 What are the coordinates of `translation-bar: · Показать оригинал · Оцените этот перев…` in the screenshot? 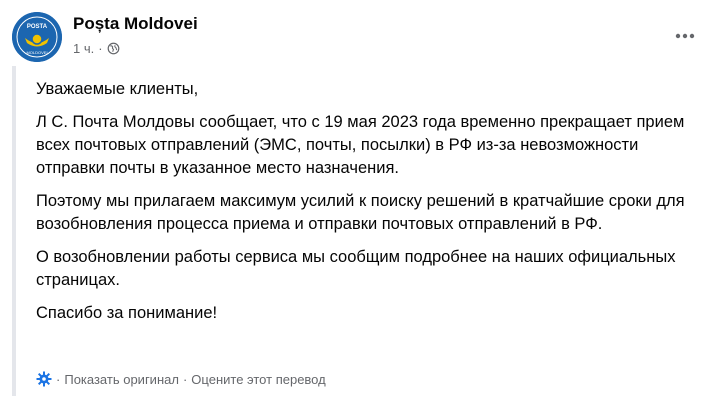 It's located at (181, 379).